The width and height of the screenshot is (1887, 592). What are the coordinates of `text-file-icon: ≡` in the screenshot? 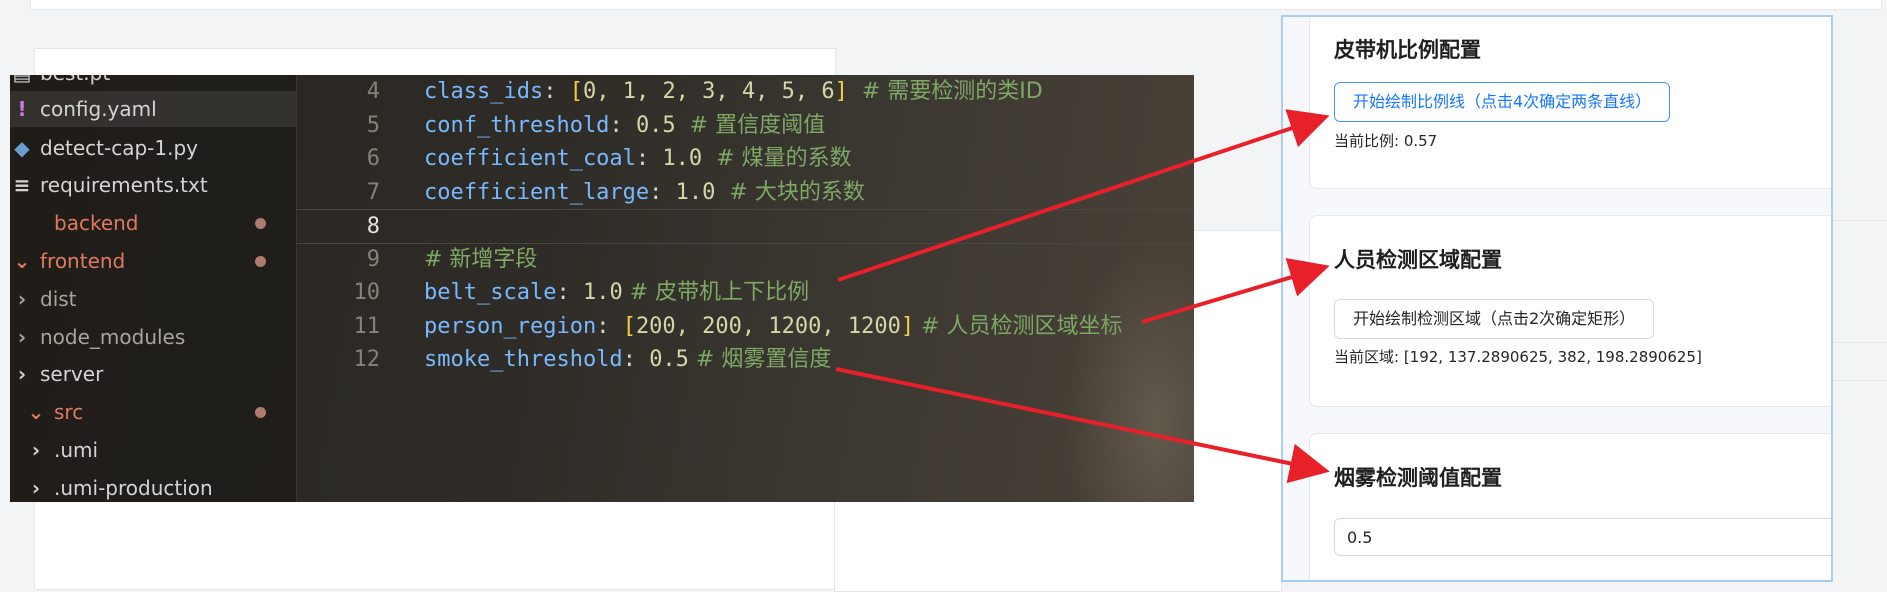 It's located at (22, 185).